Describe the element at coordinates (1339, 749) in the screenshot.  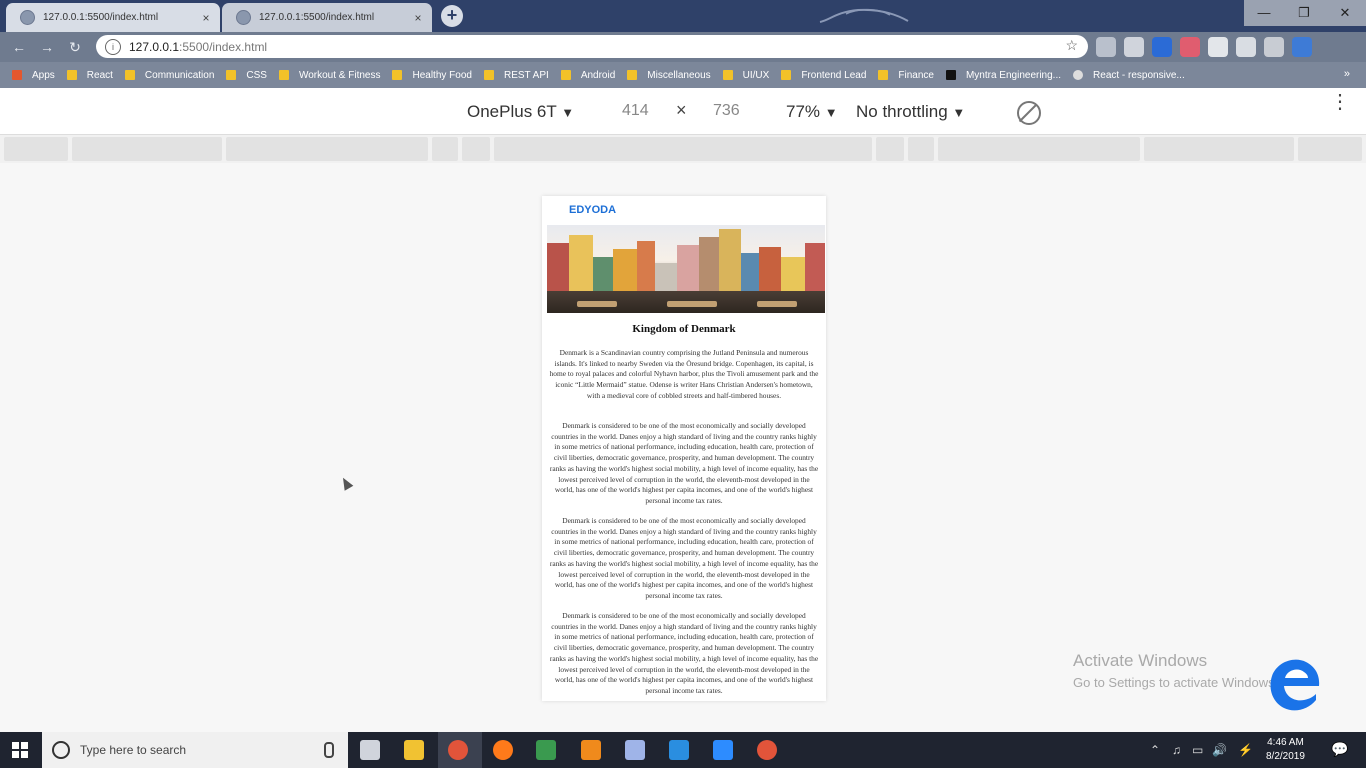
I see `notification-center-icon: 💬` at that location.